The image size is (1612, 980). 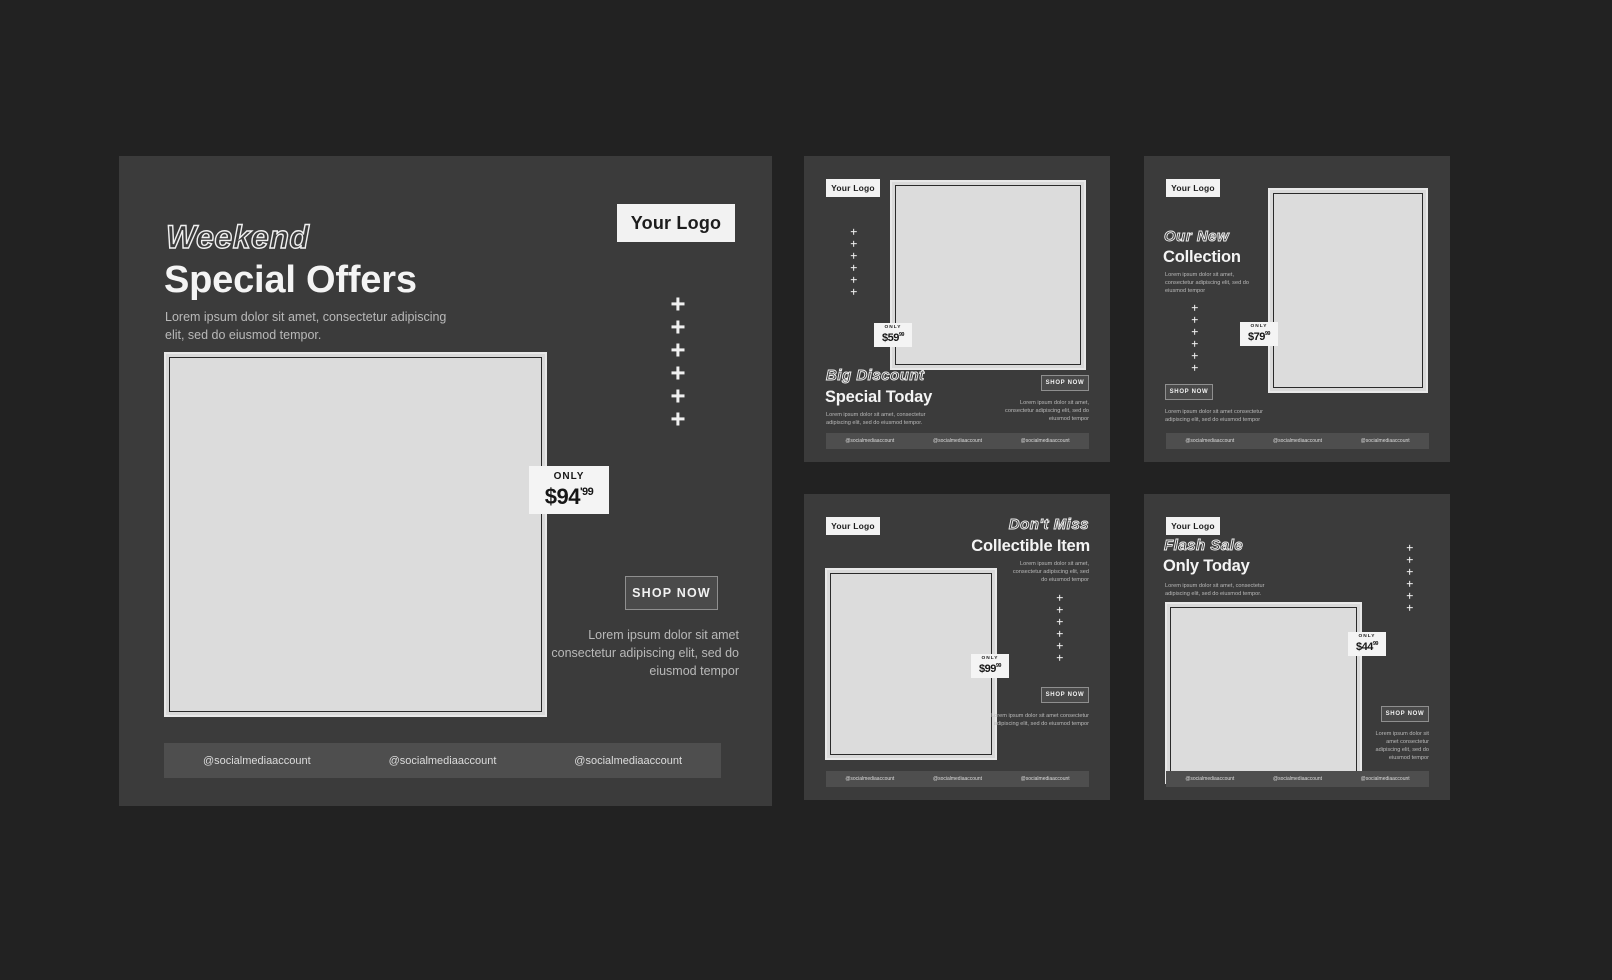 I want to click on hero-headline-outline: Weekend, so click(x=237, y=236).